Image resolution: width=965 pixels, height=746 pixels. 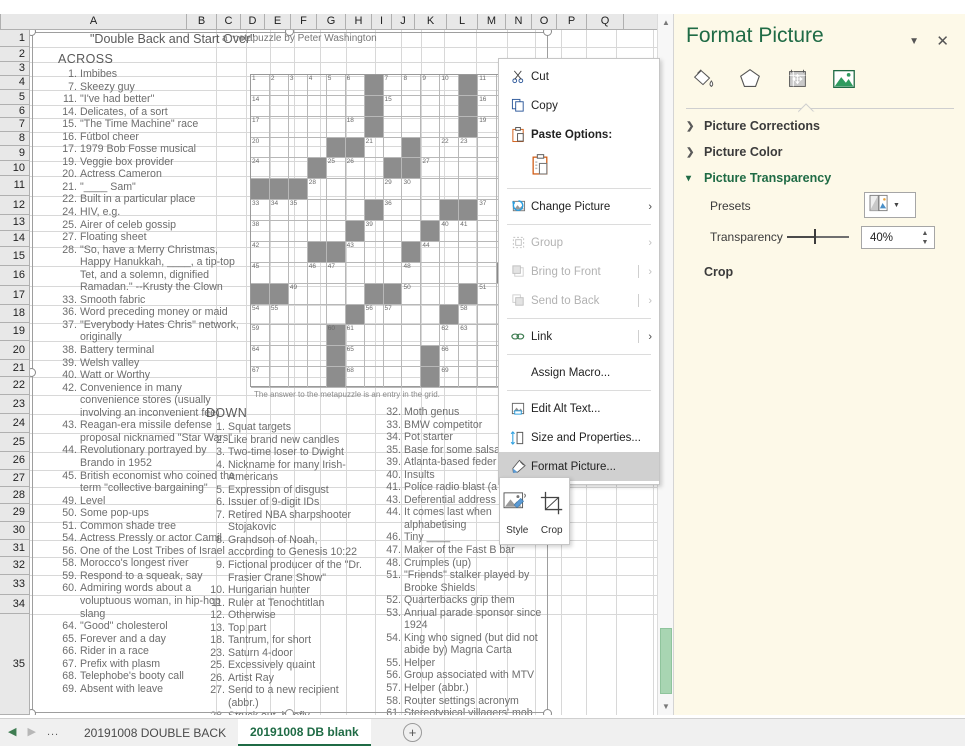 I want to click on select-all-corner, so click(x=0, y=21).